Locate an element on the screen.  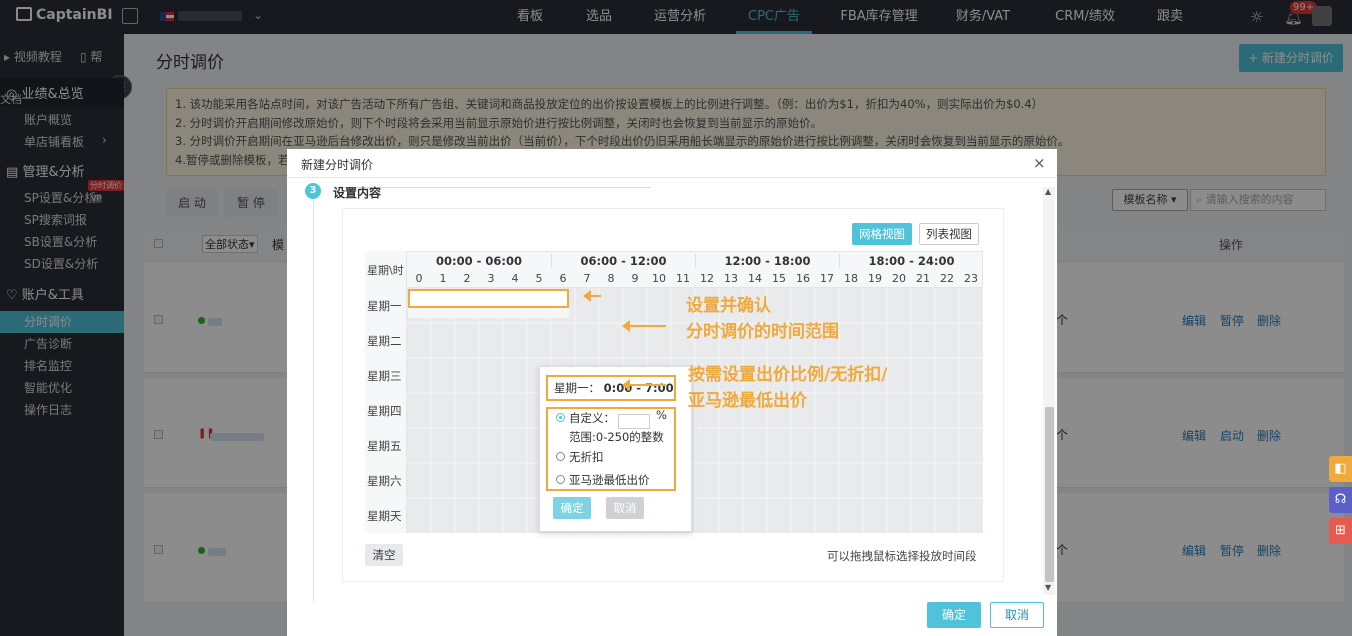
day-label: 星期一 is located at coordinates (384, 306).